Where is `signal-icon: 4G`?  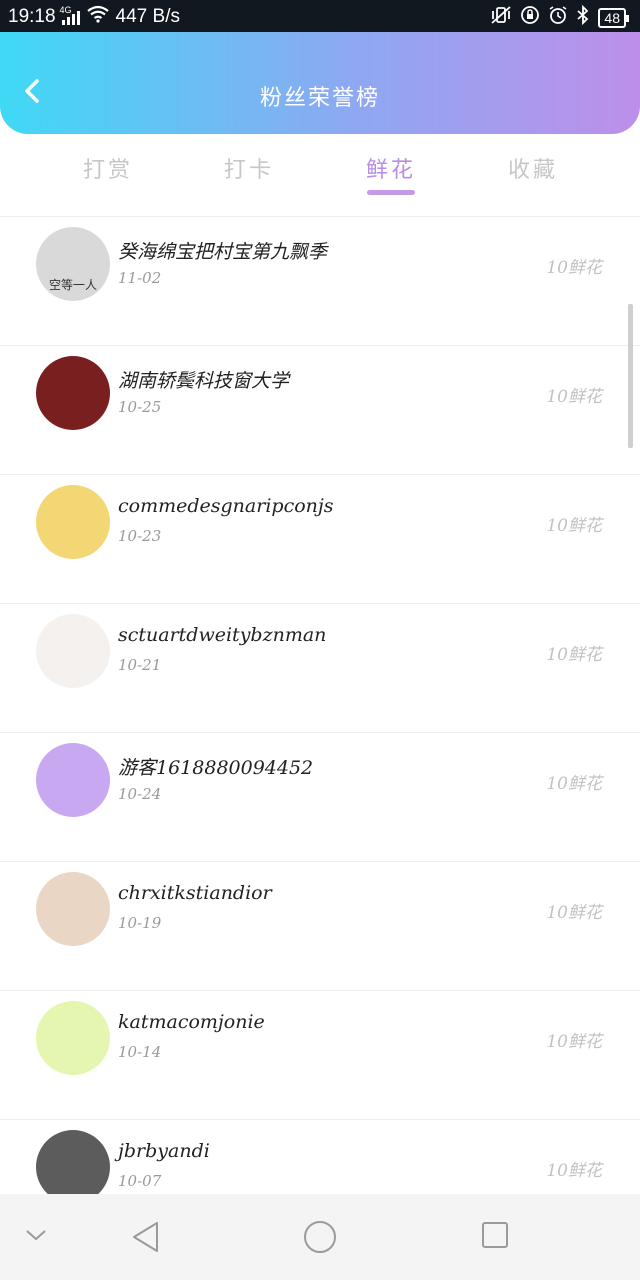 signal-icon: 4G is located at coordinates (70, 15).